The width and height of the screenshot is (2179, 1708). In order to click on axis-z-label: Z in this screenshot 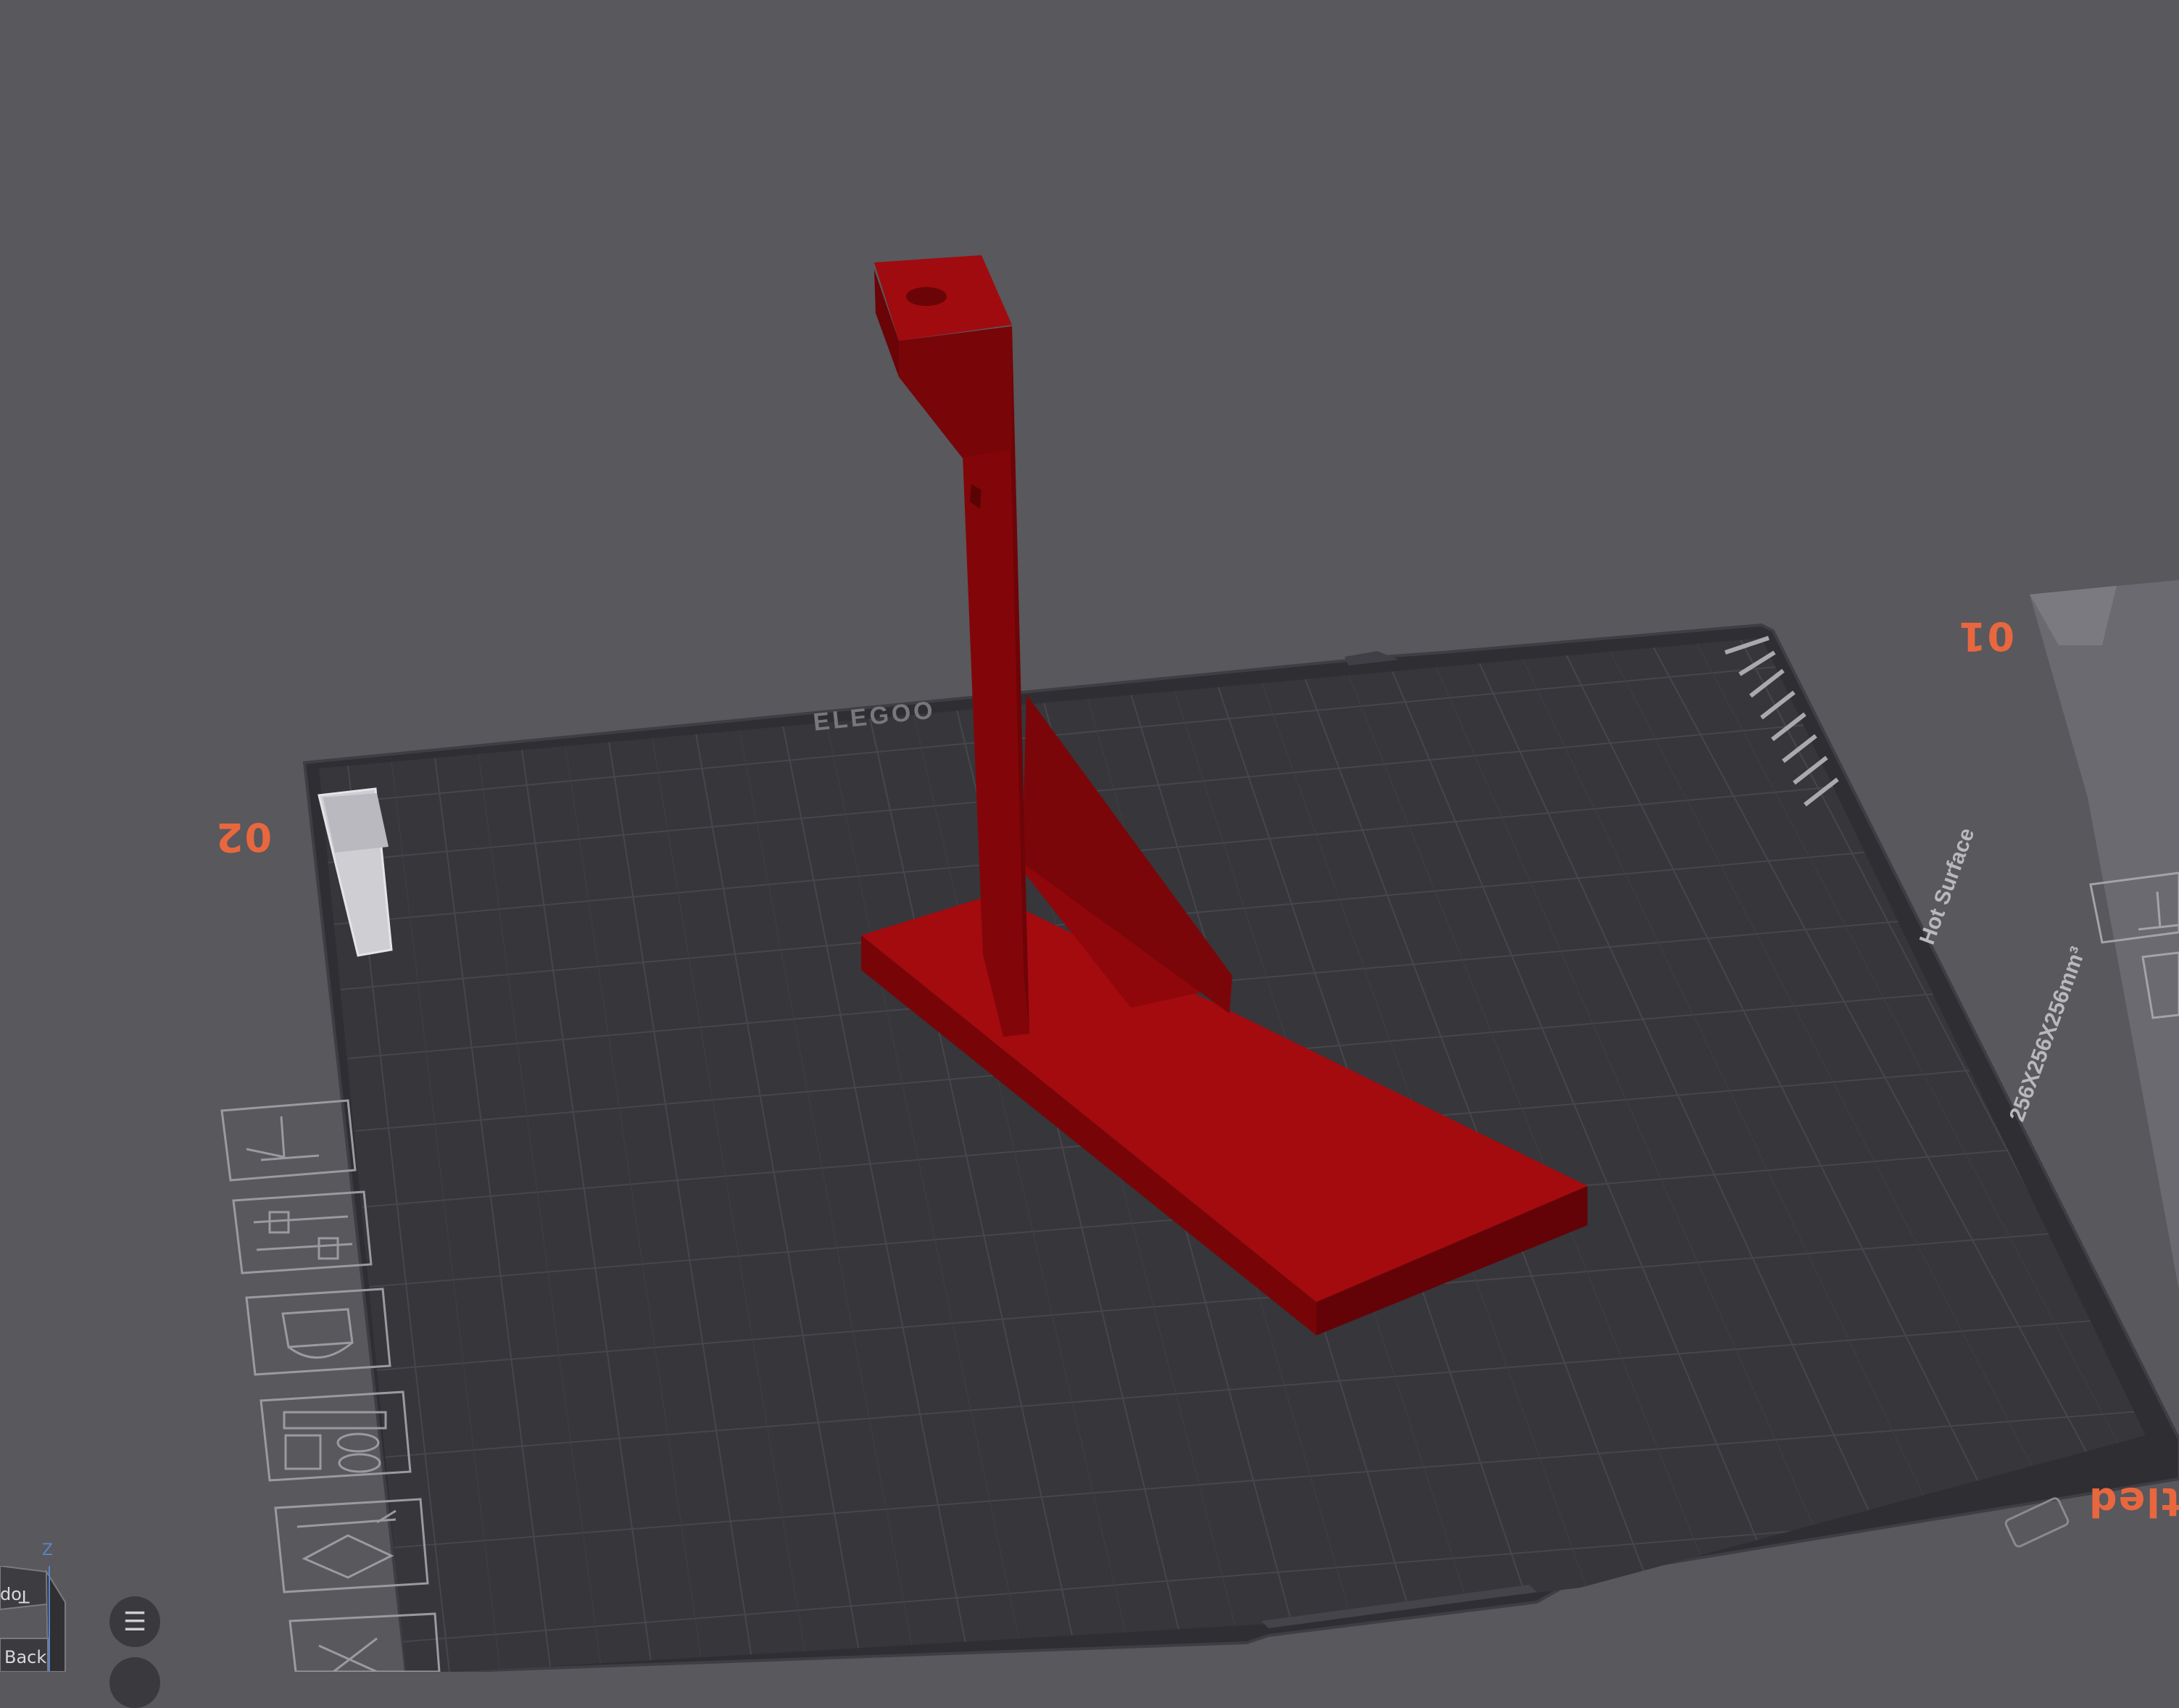, I will do `click(48, 1550)`.